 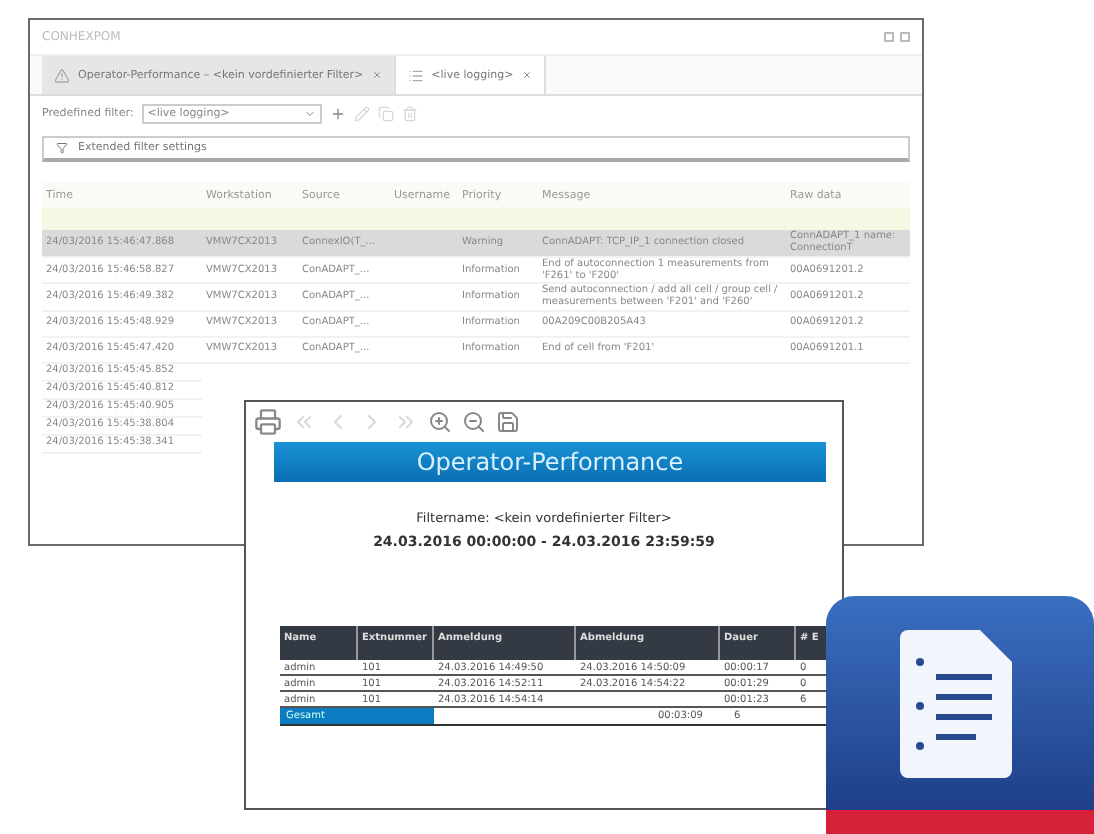 I want to click on save-icon, so click(x=508, y=422).